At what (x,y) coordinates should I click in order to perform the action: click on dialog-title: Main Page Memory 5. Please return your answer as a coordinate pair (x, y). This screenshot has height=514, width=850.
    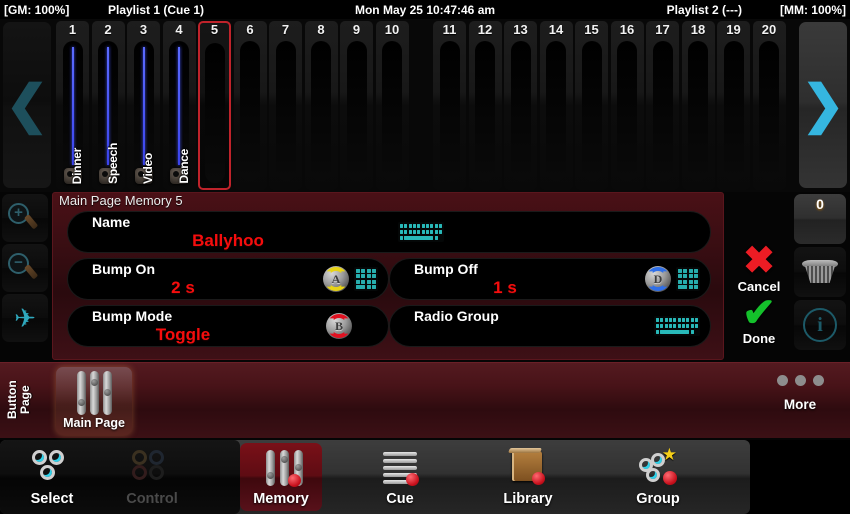
    Looking at the image, I should click on (121, 200).